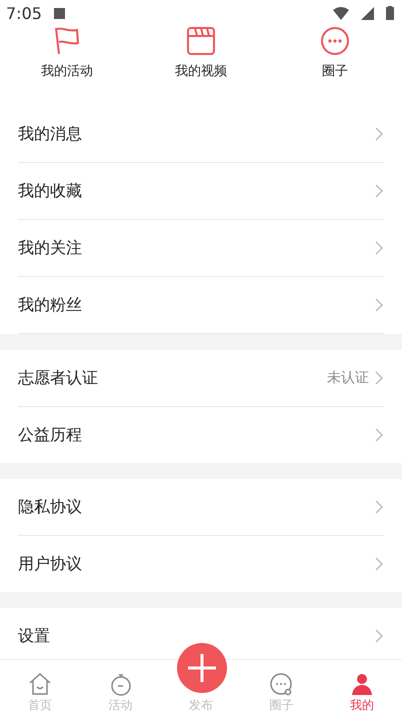 This screenshot has width=402, height=716. I want to click on person-icon, so click(362, 684).